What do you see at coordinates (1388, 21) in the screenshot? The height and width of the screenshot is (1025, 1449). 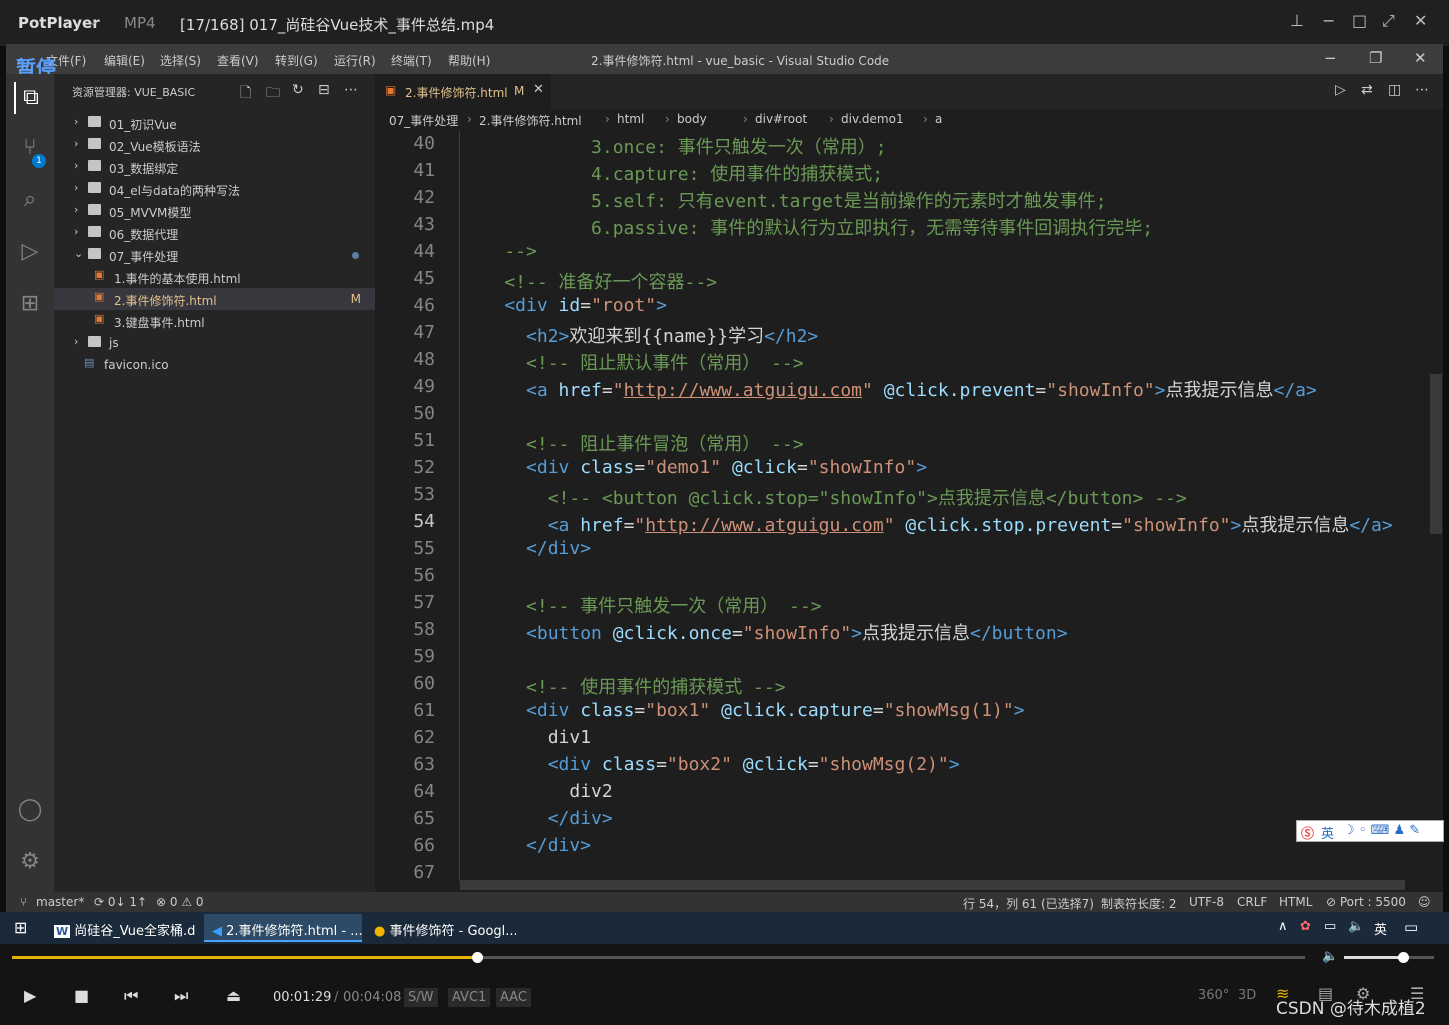 I see `fullscreen-icon: ⤢` at bounding box center [1388, 21].